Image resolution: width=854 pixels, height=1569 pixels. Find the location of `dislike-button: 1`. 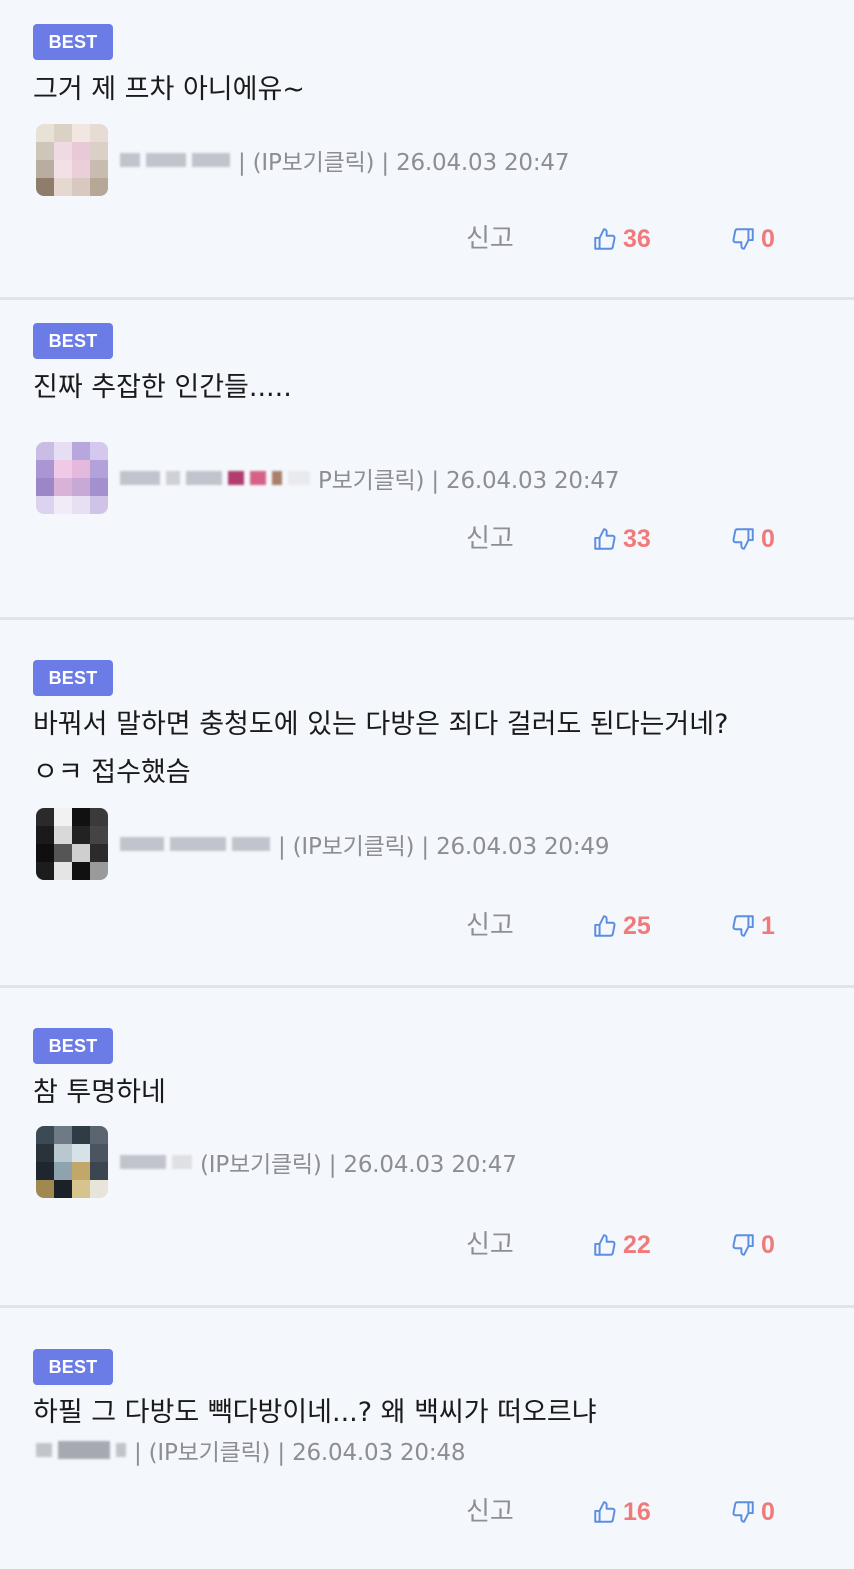

dislike-button: 1 is located at coordinates (752, 926).